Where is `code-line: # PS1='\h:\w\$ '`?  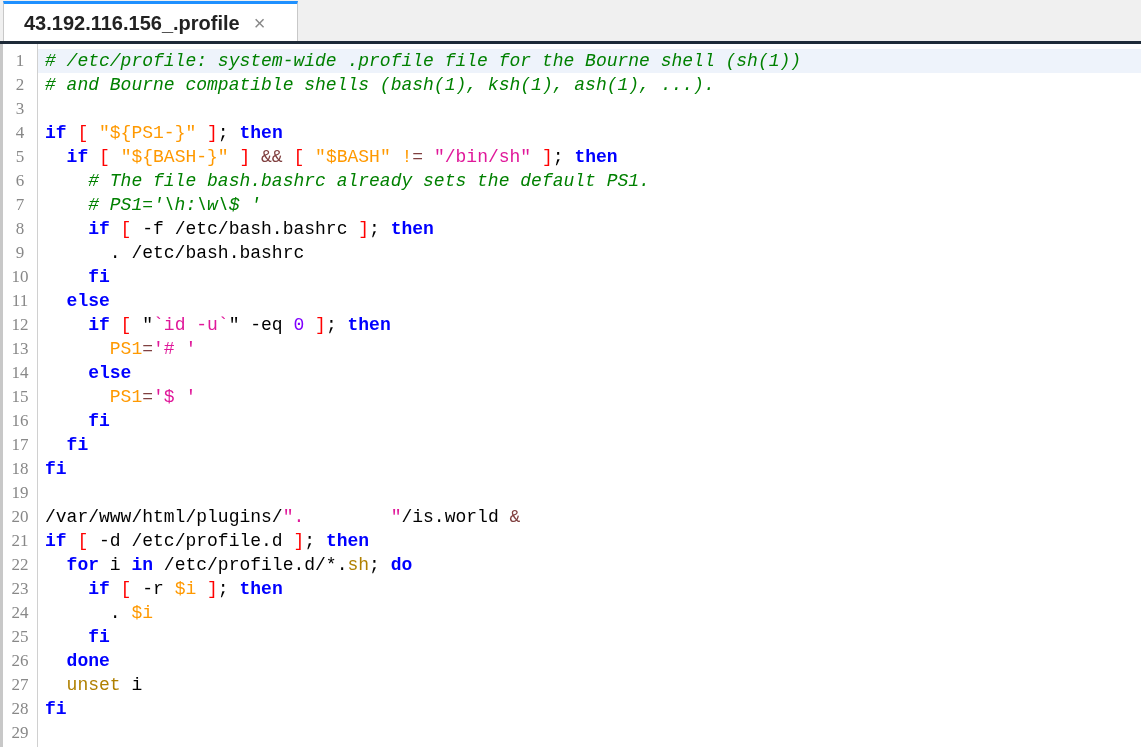
code-line: # PS1='\h:\w\$ ' is located at coordinates (174, 205).